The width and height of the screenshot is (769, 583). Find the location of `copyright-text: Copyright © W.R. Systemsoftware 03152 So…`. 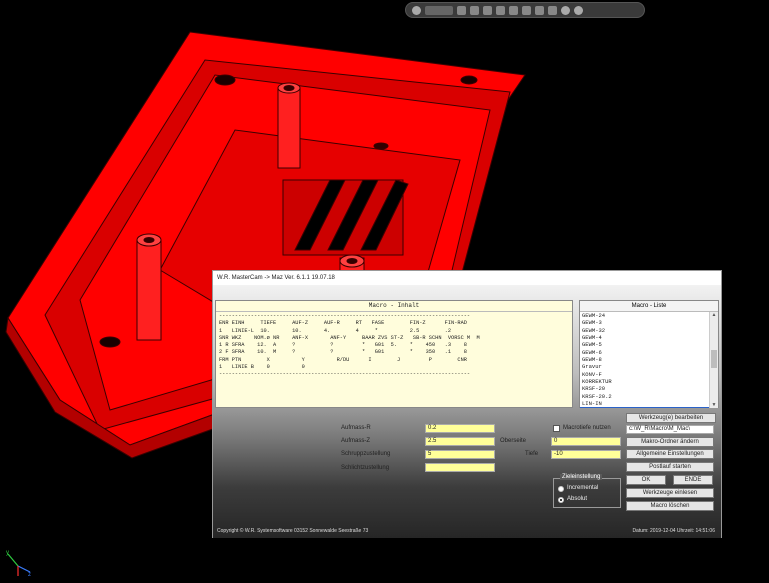

copyright-text: Copyright © W.R. Systemsoftware 03152 So… is located at coordinates (293, 531).